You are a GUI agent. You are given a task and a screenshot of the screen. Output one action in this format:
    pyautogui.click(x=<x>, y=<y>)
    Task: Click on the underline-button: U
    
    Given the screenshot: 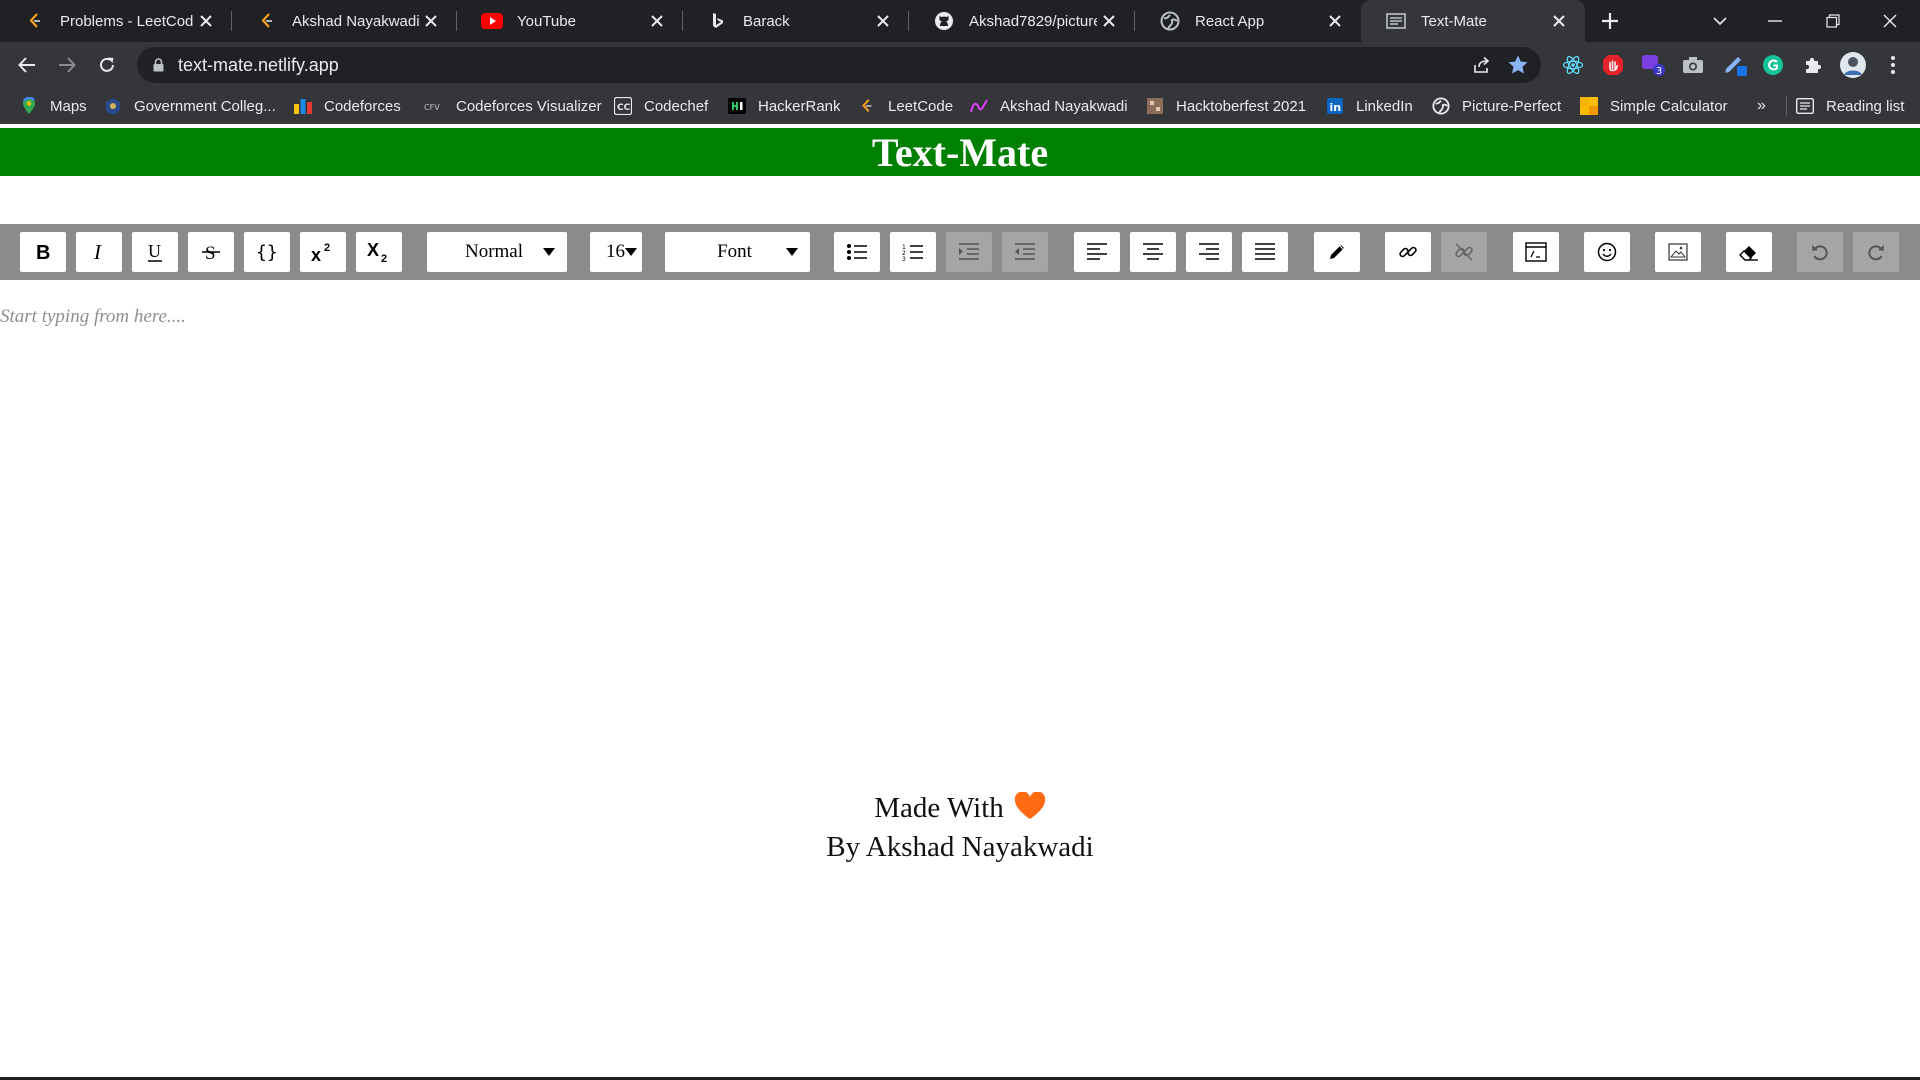 What is the action you would take?
    pyautogui.click(x=155, y=252)
    